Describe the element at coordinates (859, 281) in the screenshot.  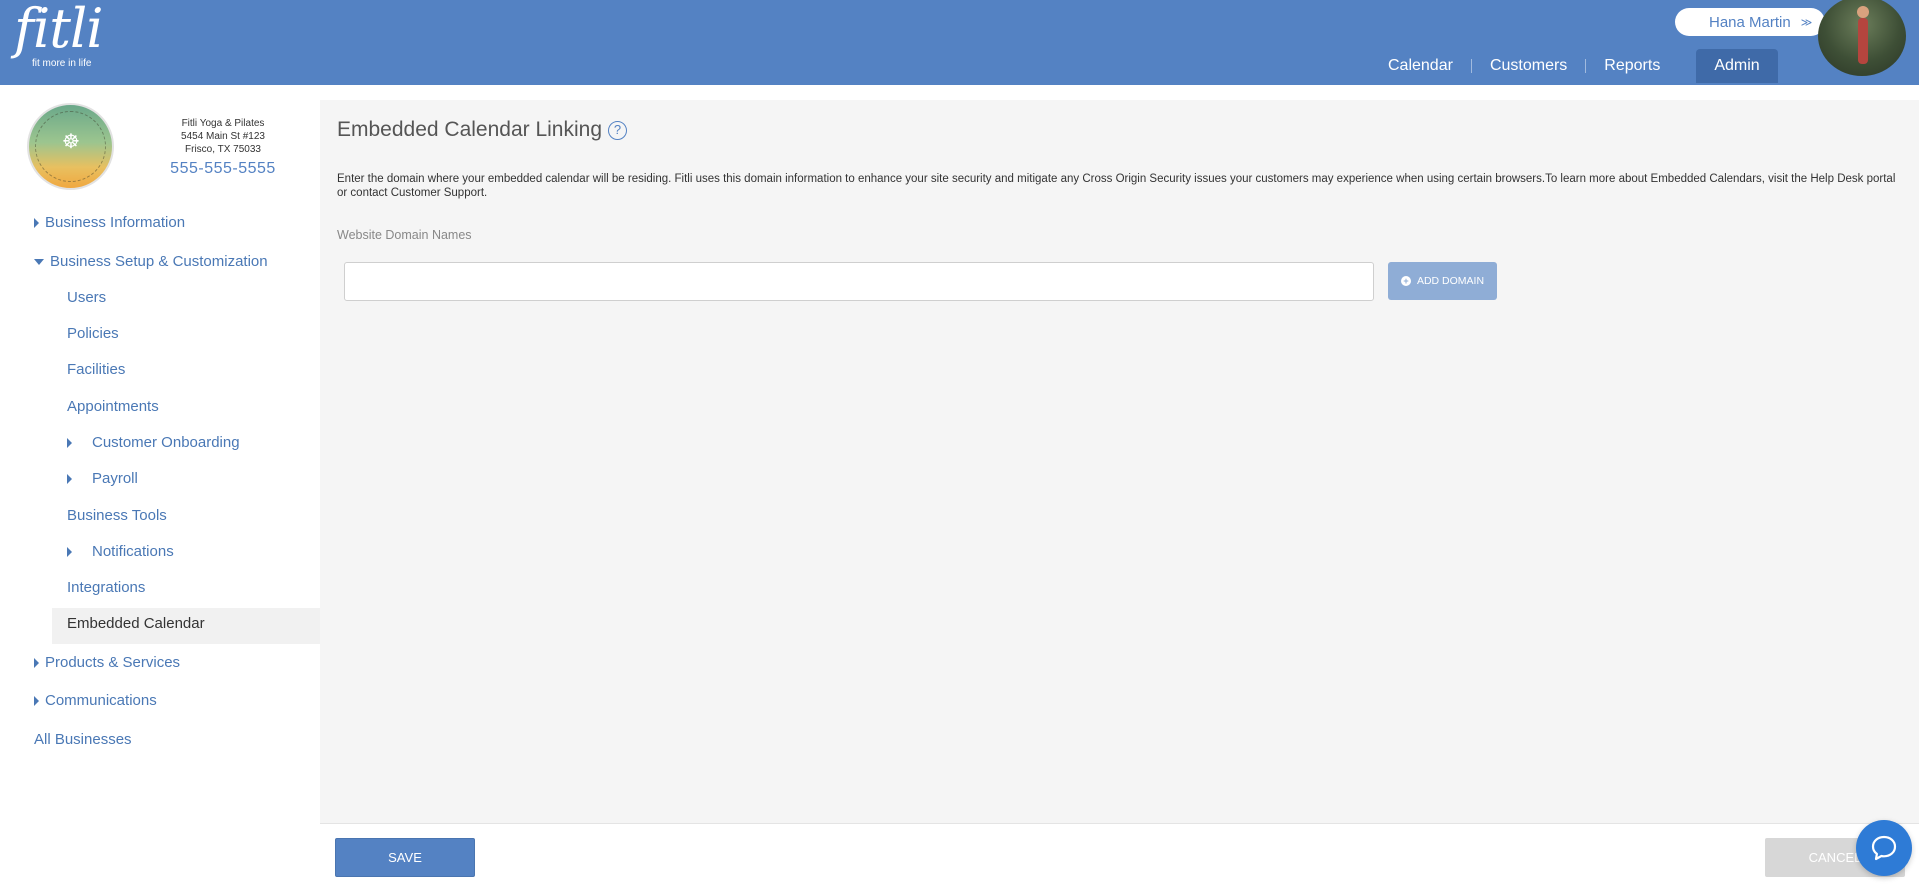
I see `domain-input` at that location.